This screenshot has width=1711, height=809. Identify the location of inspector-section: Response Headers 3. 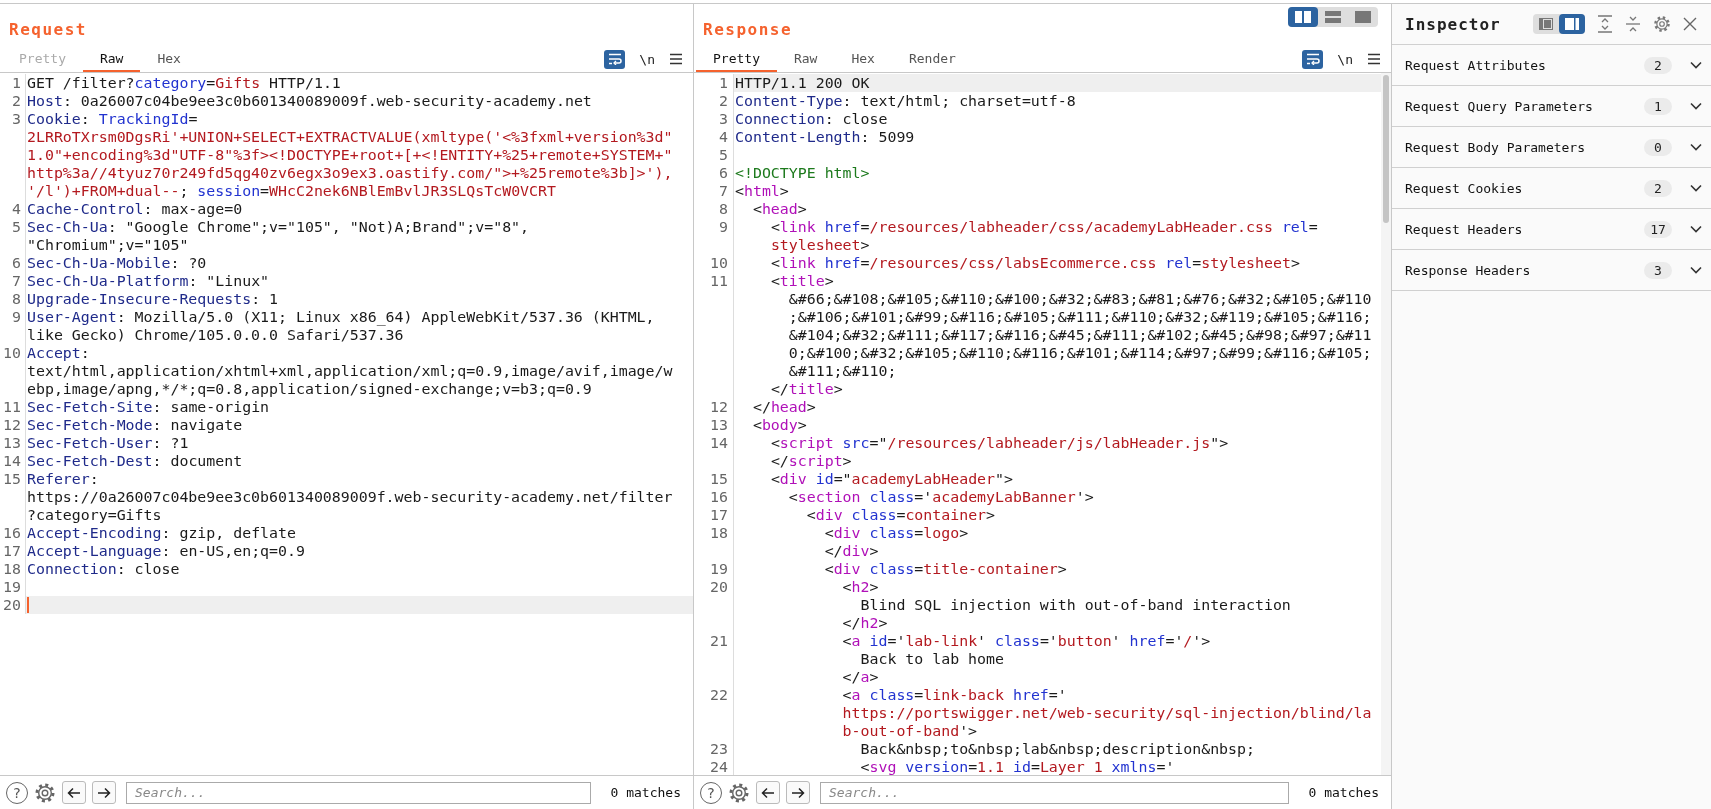
(1551, 270).